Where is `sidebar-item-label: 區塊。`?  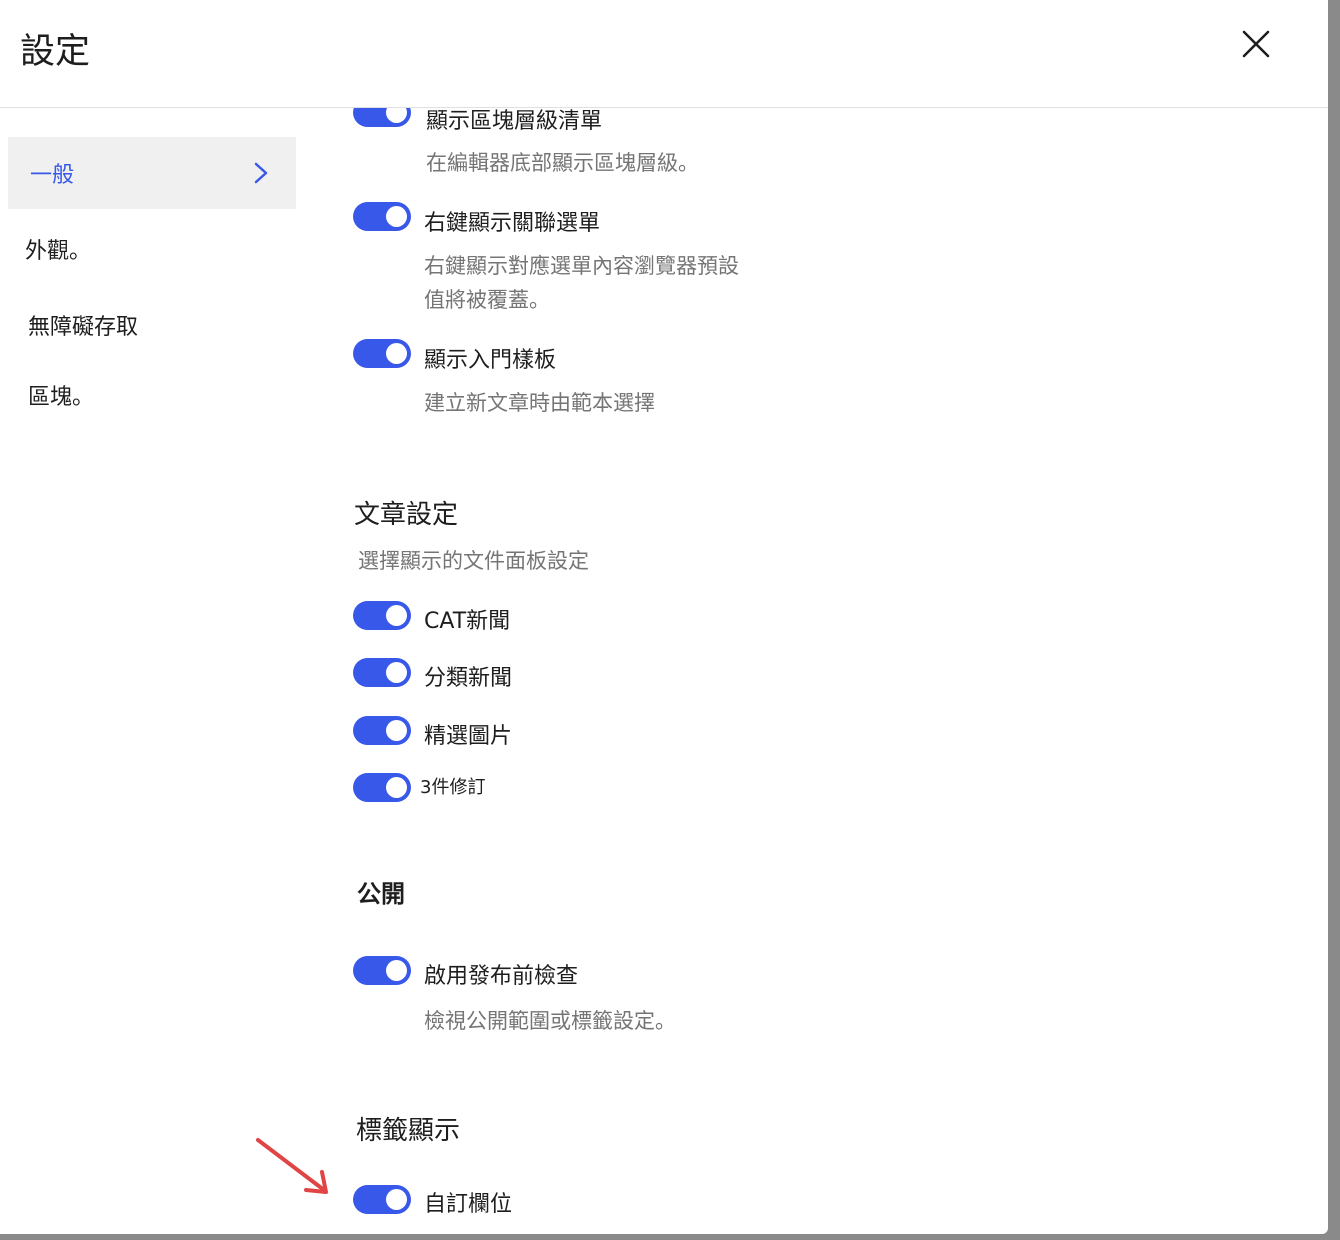 sidebar-item-label: 區塊。 is located at coordinates (61, 397).